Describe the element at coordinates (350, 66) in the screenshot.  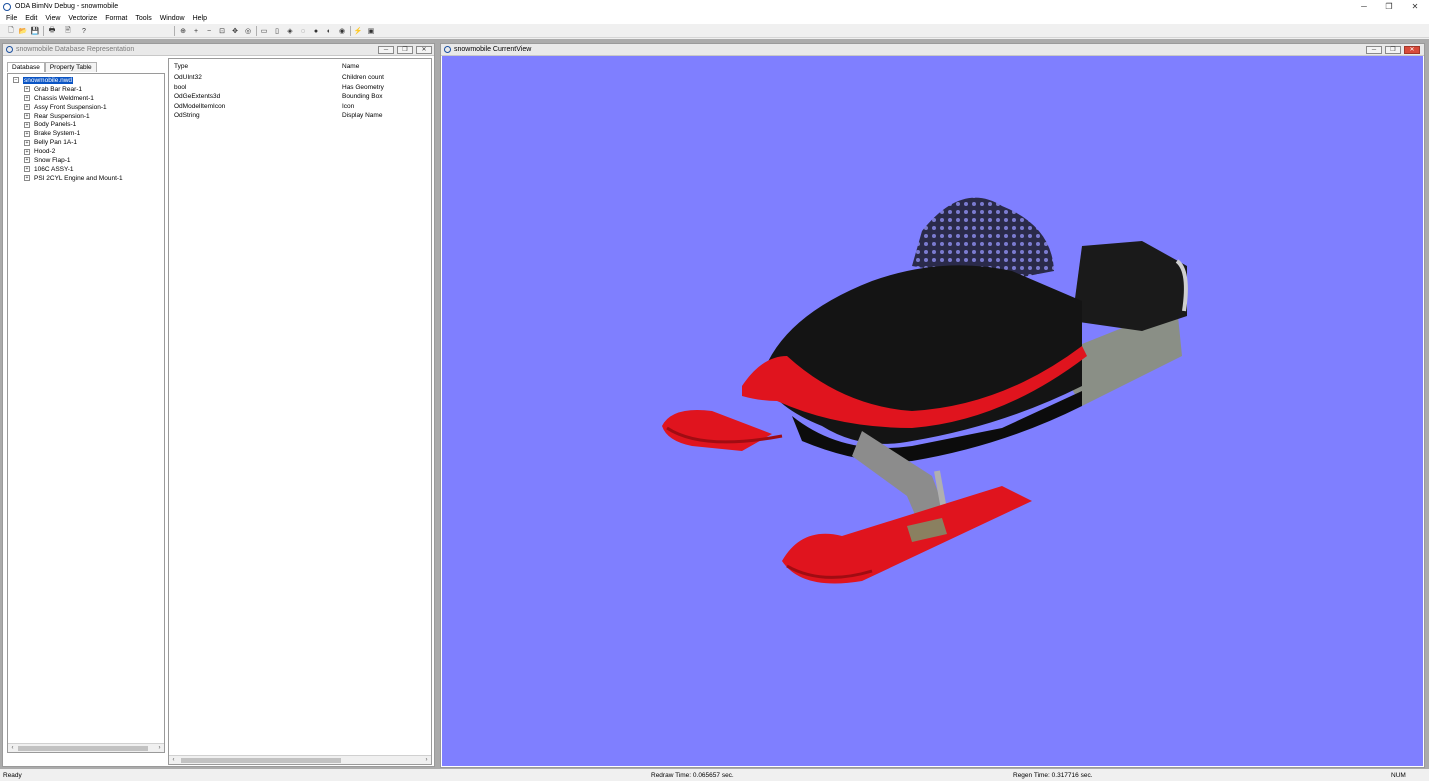
I see `column-header-name: Name` at that location.